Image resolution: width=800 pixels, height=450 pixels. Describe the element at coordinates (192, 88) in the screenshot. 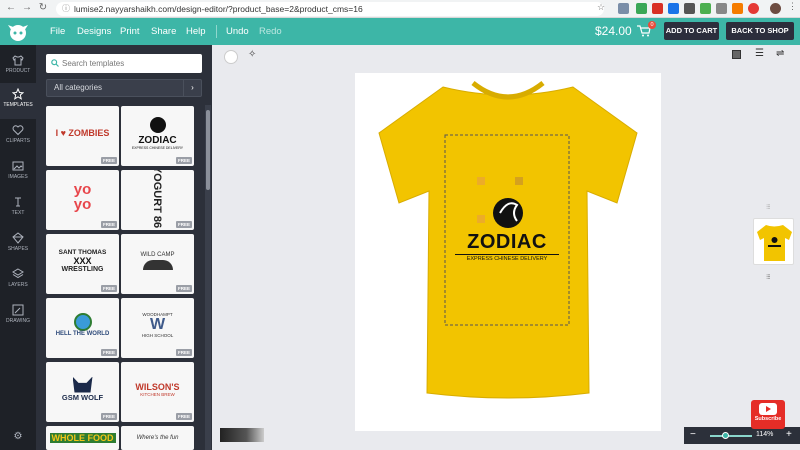

I see `chevron-right-icon: ›` at that location.